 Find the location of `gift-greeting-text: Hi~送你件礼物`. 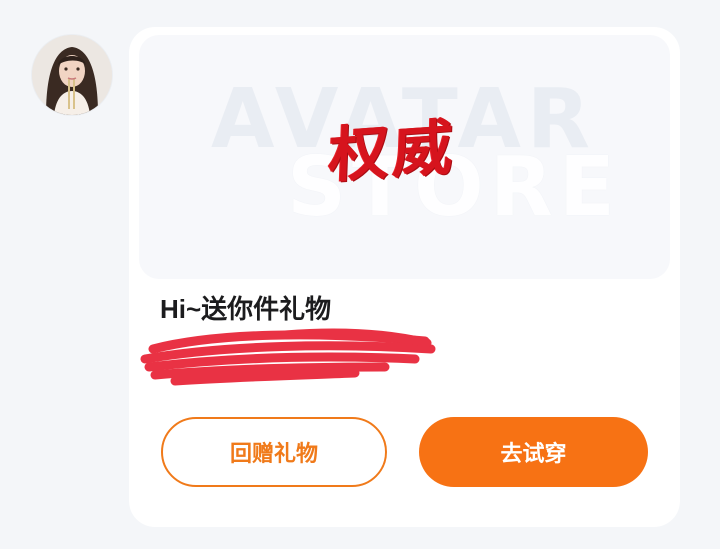

gift-greeting-text: Hi~送你件礼物 is located at coordinates (246, 309).